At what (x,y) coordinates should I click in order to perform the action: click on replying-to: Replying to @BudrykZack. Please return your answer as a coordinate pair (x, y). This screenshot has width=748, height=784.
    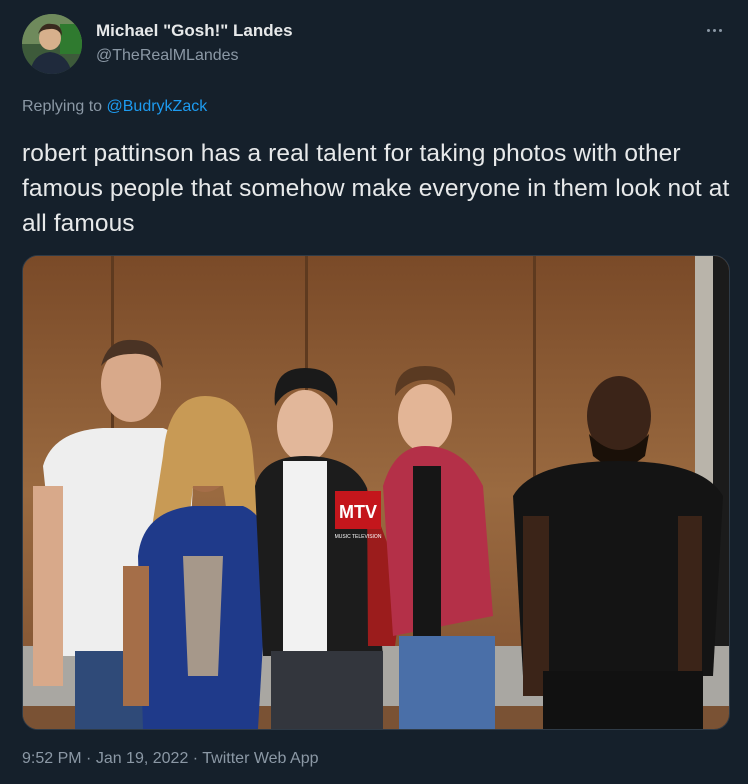
    Looking at the image, I should click on (114, 107).